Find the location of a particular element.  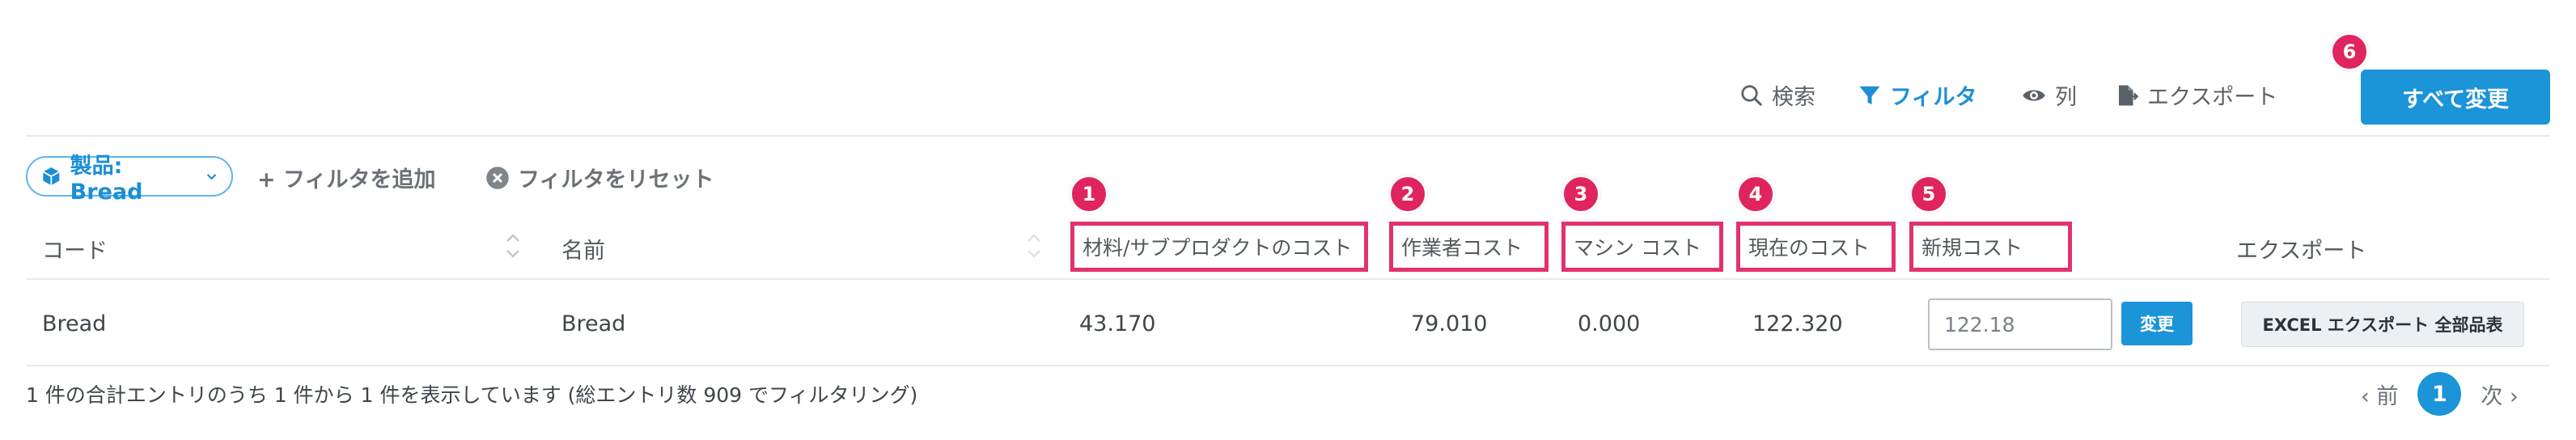

filter-button: フィルタ is located at coordinates (1917, 95).